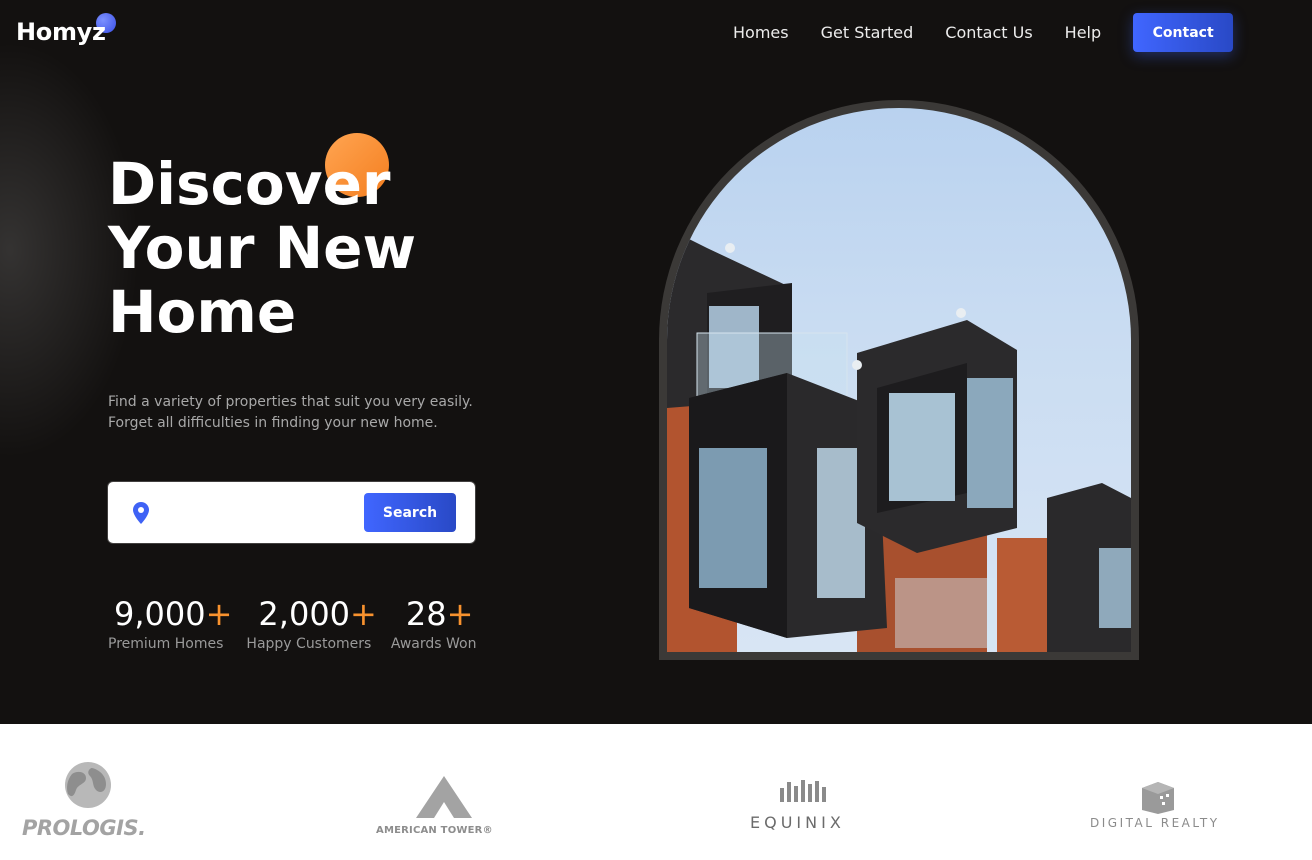  Describe the element at coordinates (1155, 823) in the screenshot. I see `partner-name: DIGITAL REALTY` at that location.